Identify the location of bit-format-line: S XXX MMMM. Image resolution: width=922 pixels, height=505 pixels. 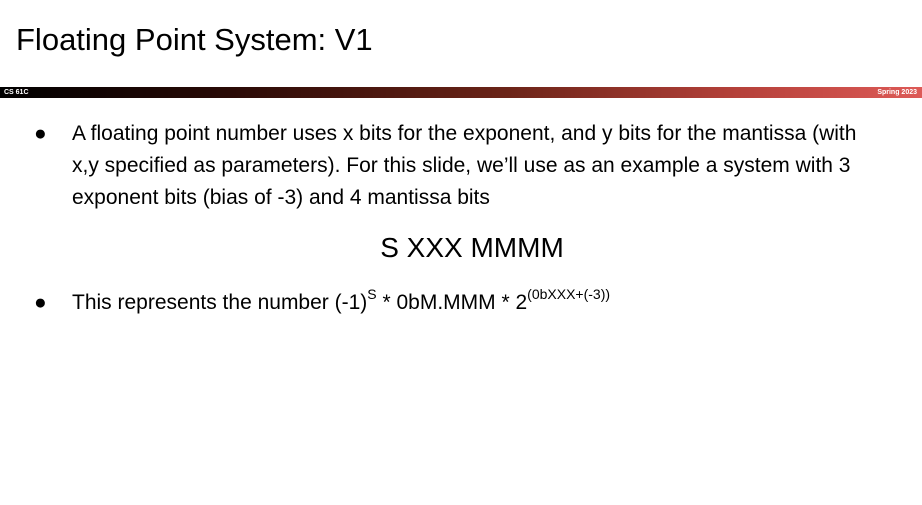
(472, 247).